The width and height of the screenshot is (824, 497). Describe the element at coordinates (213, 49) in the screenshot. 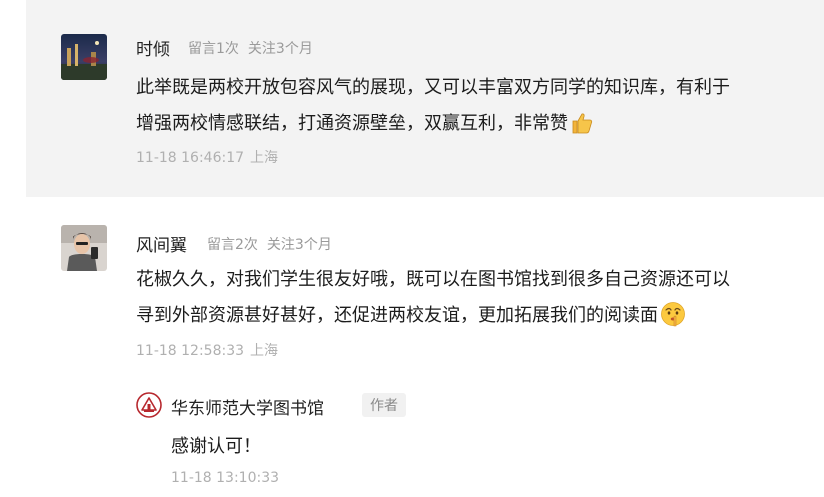

I see `comment-count: 留言1次` at that location.